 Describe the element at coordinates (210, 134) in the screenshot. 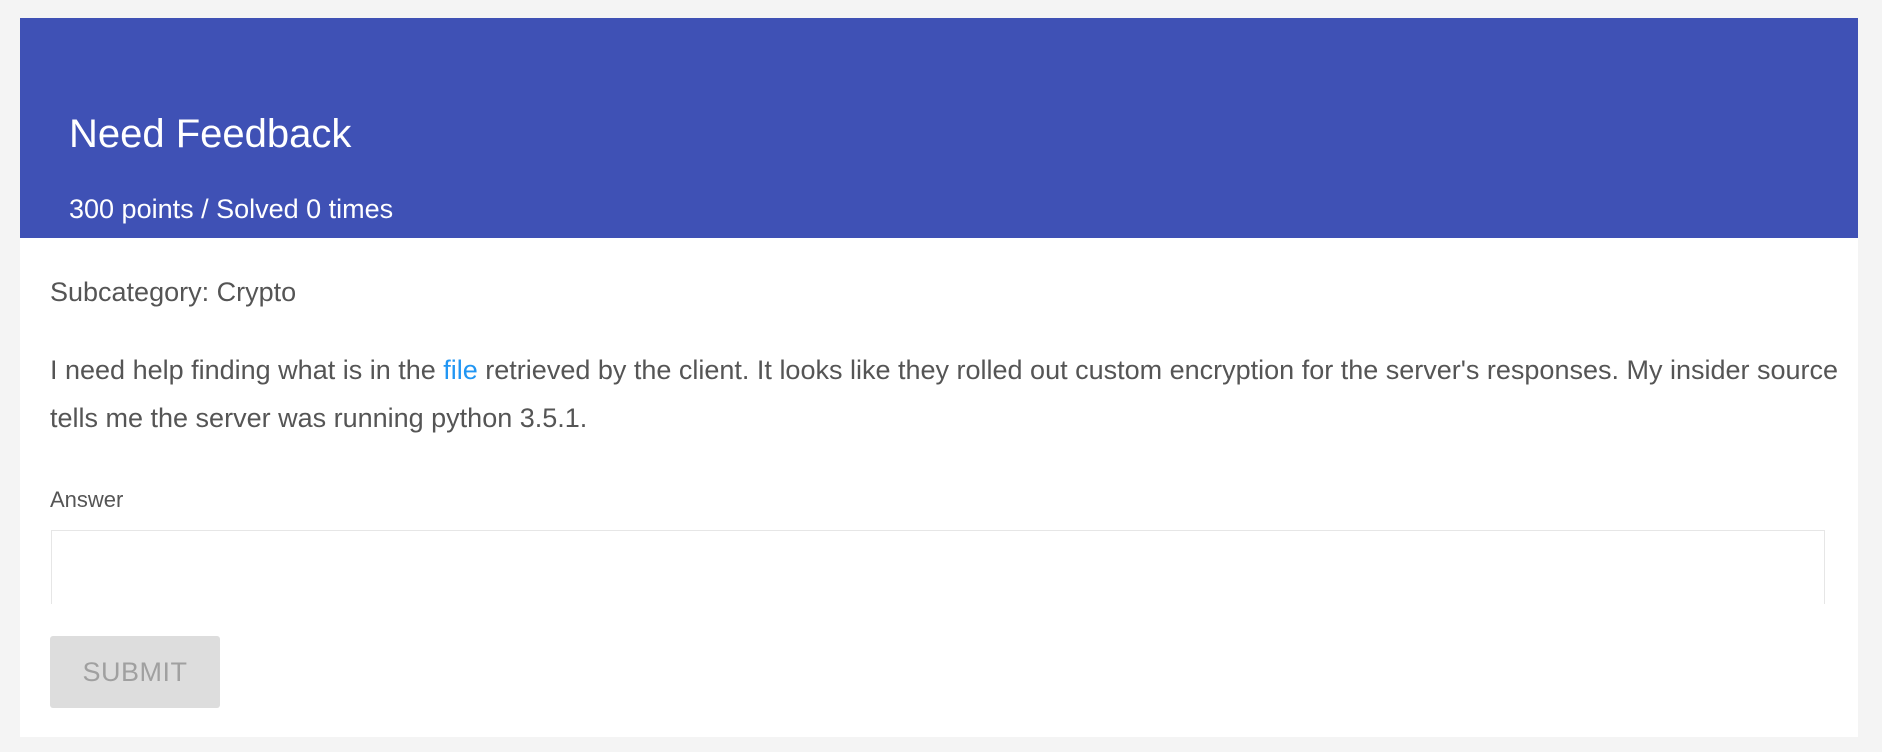

I see `challenge-title: Need Feedback` at that location.